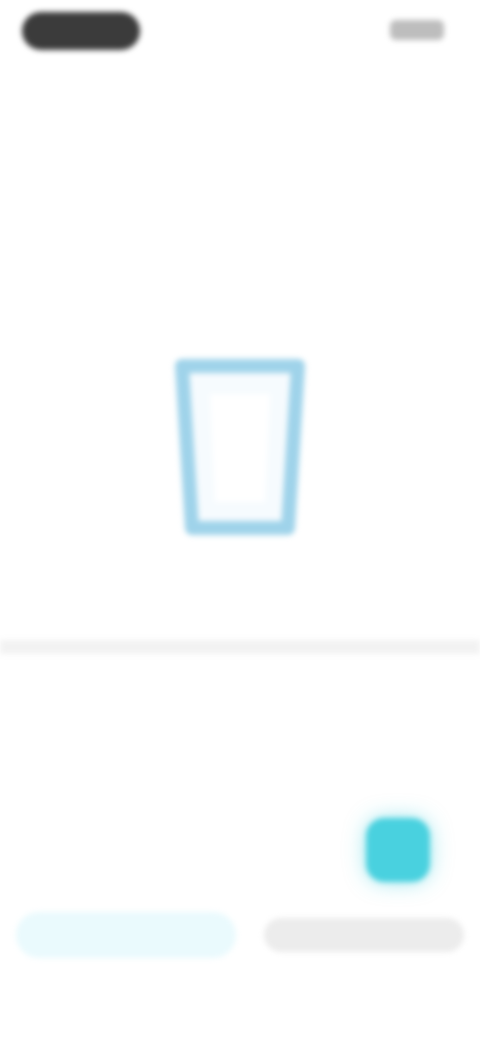 The image size is (480, 1040). Describe the element at coordinates (240, 30) in the screenshot. I see `status-bar` at that location.